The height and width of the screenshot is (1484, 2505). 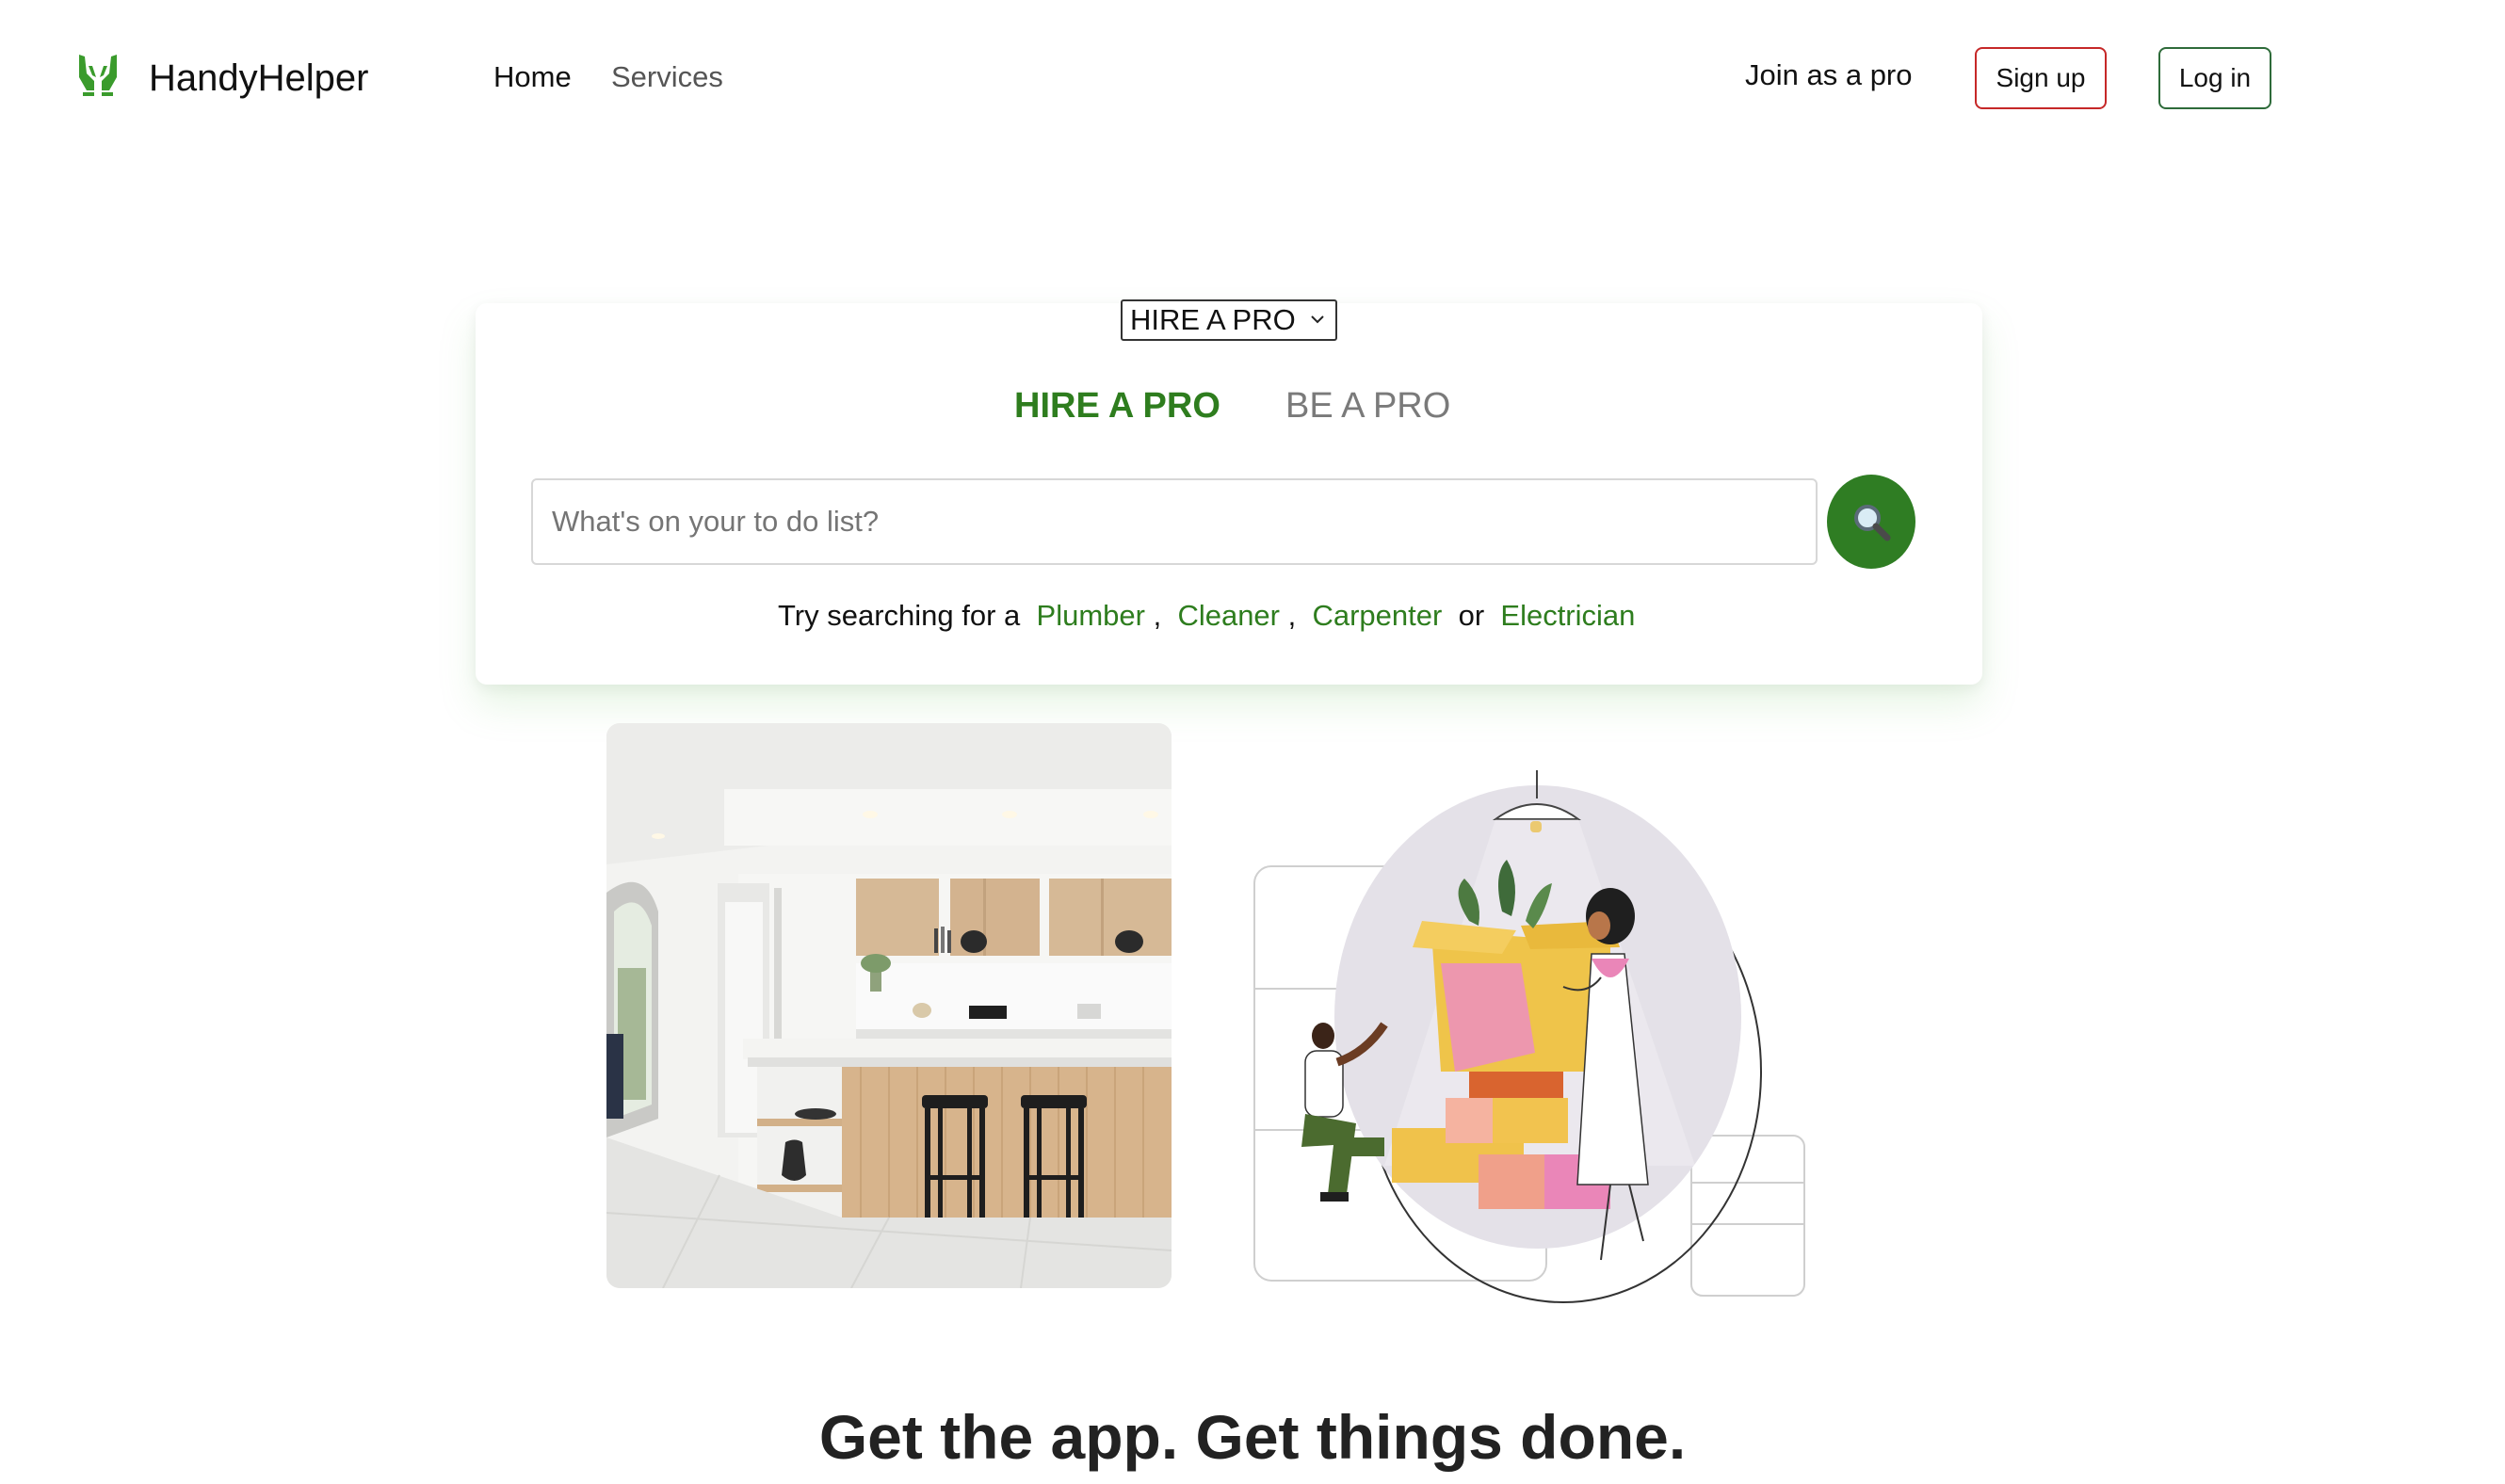 What do you see at coordinates (1213, 319) in the screenshot?
I see `mode-select-value: HIRE A PRO` at bounding box center [1213, 319].